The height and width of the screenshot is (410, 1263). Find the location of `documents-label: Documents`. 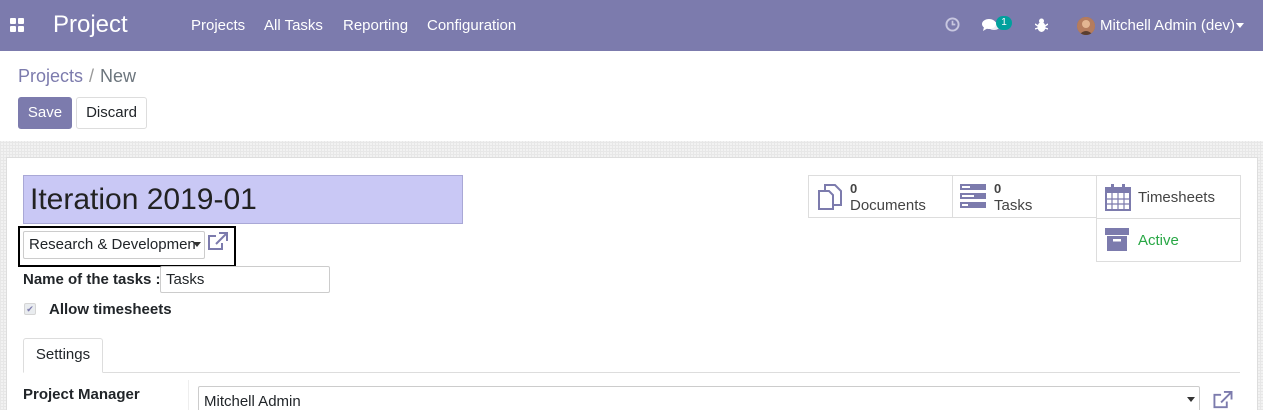

documents-label: Documents is located at coordinates (888, 205).